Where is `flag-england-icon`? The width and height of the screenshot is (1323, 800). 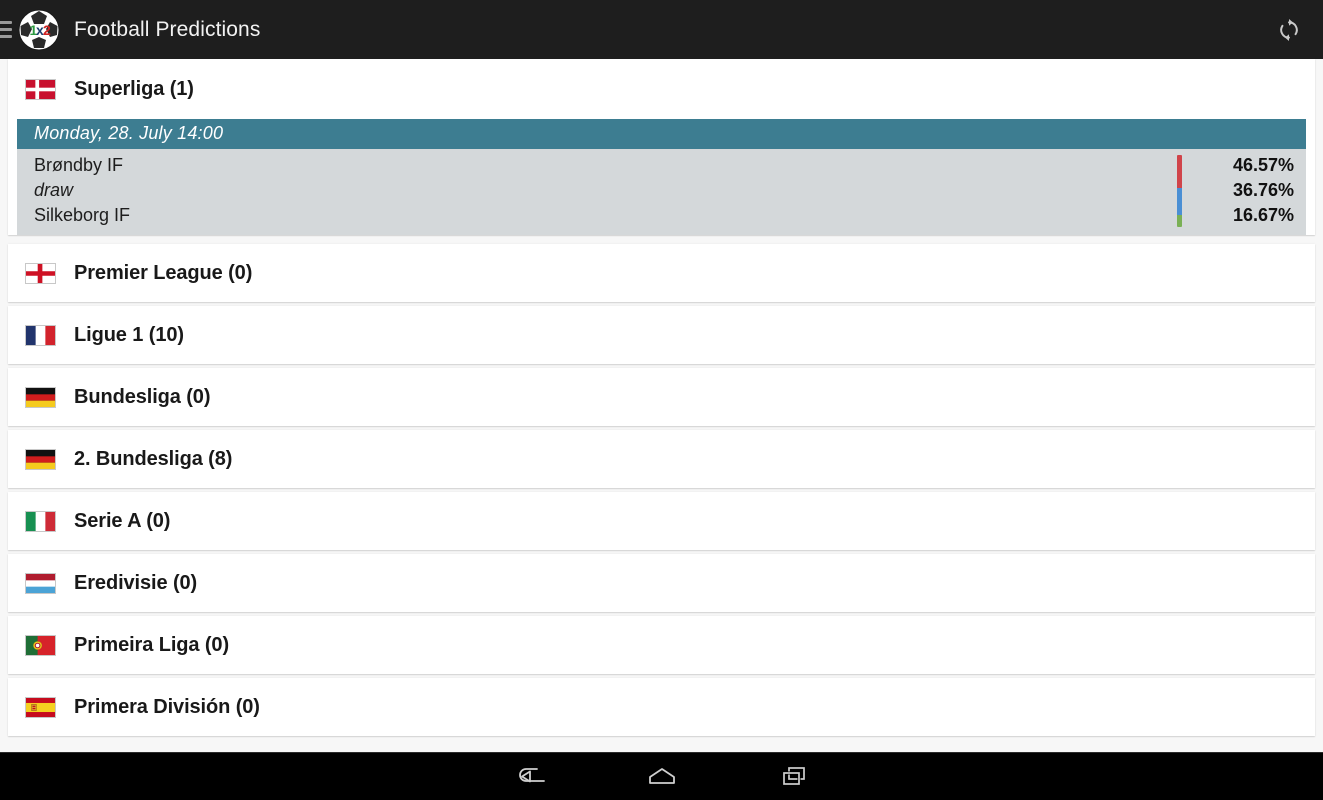 flag-england-icon is located at coordinates (40, 273).